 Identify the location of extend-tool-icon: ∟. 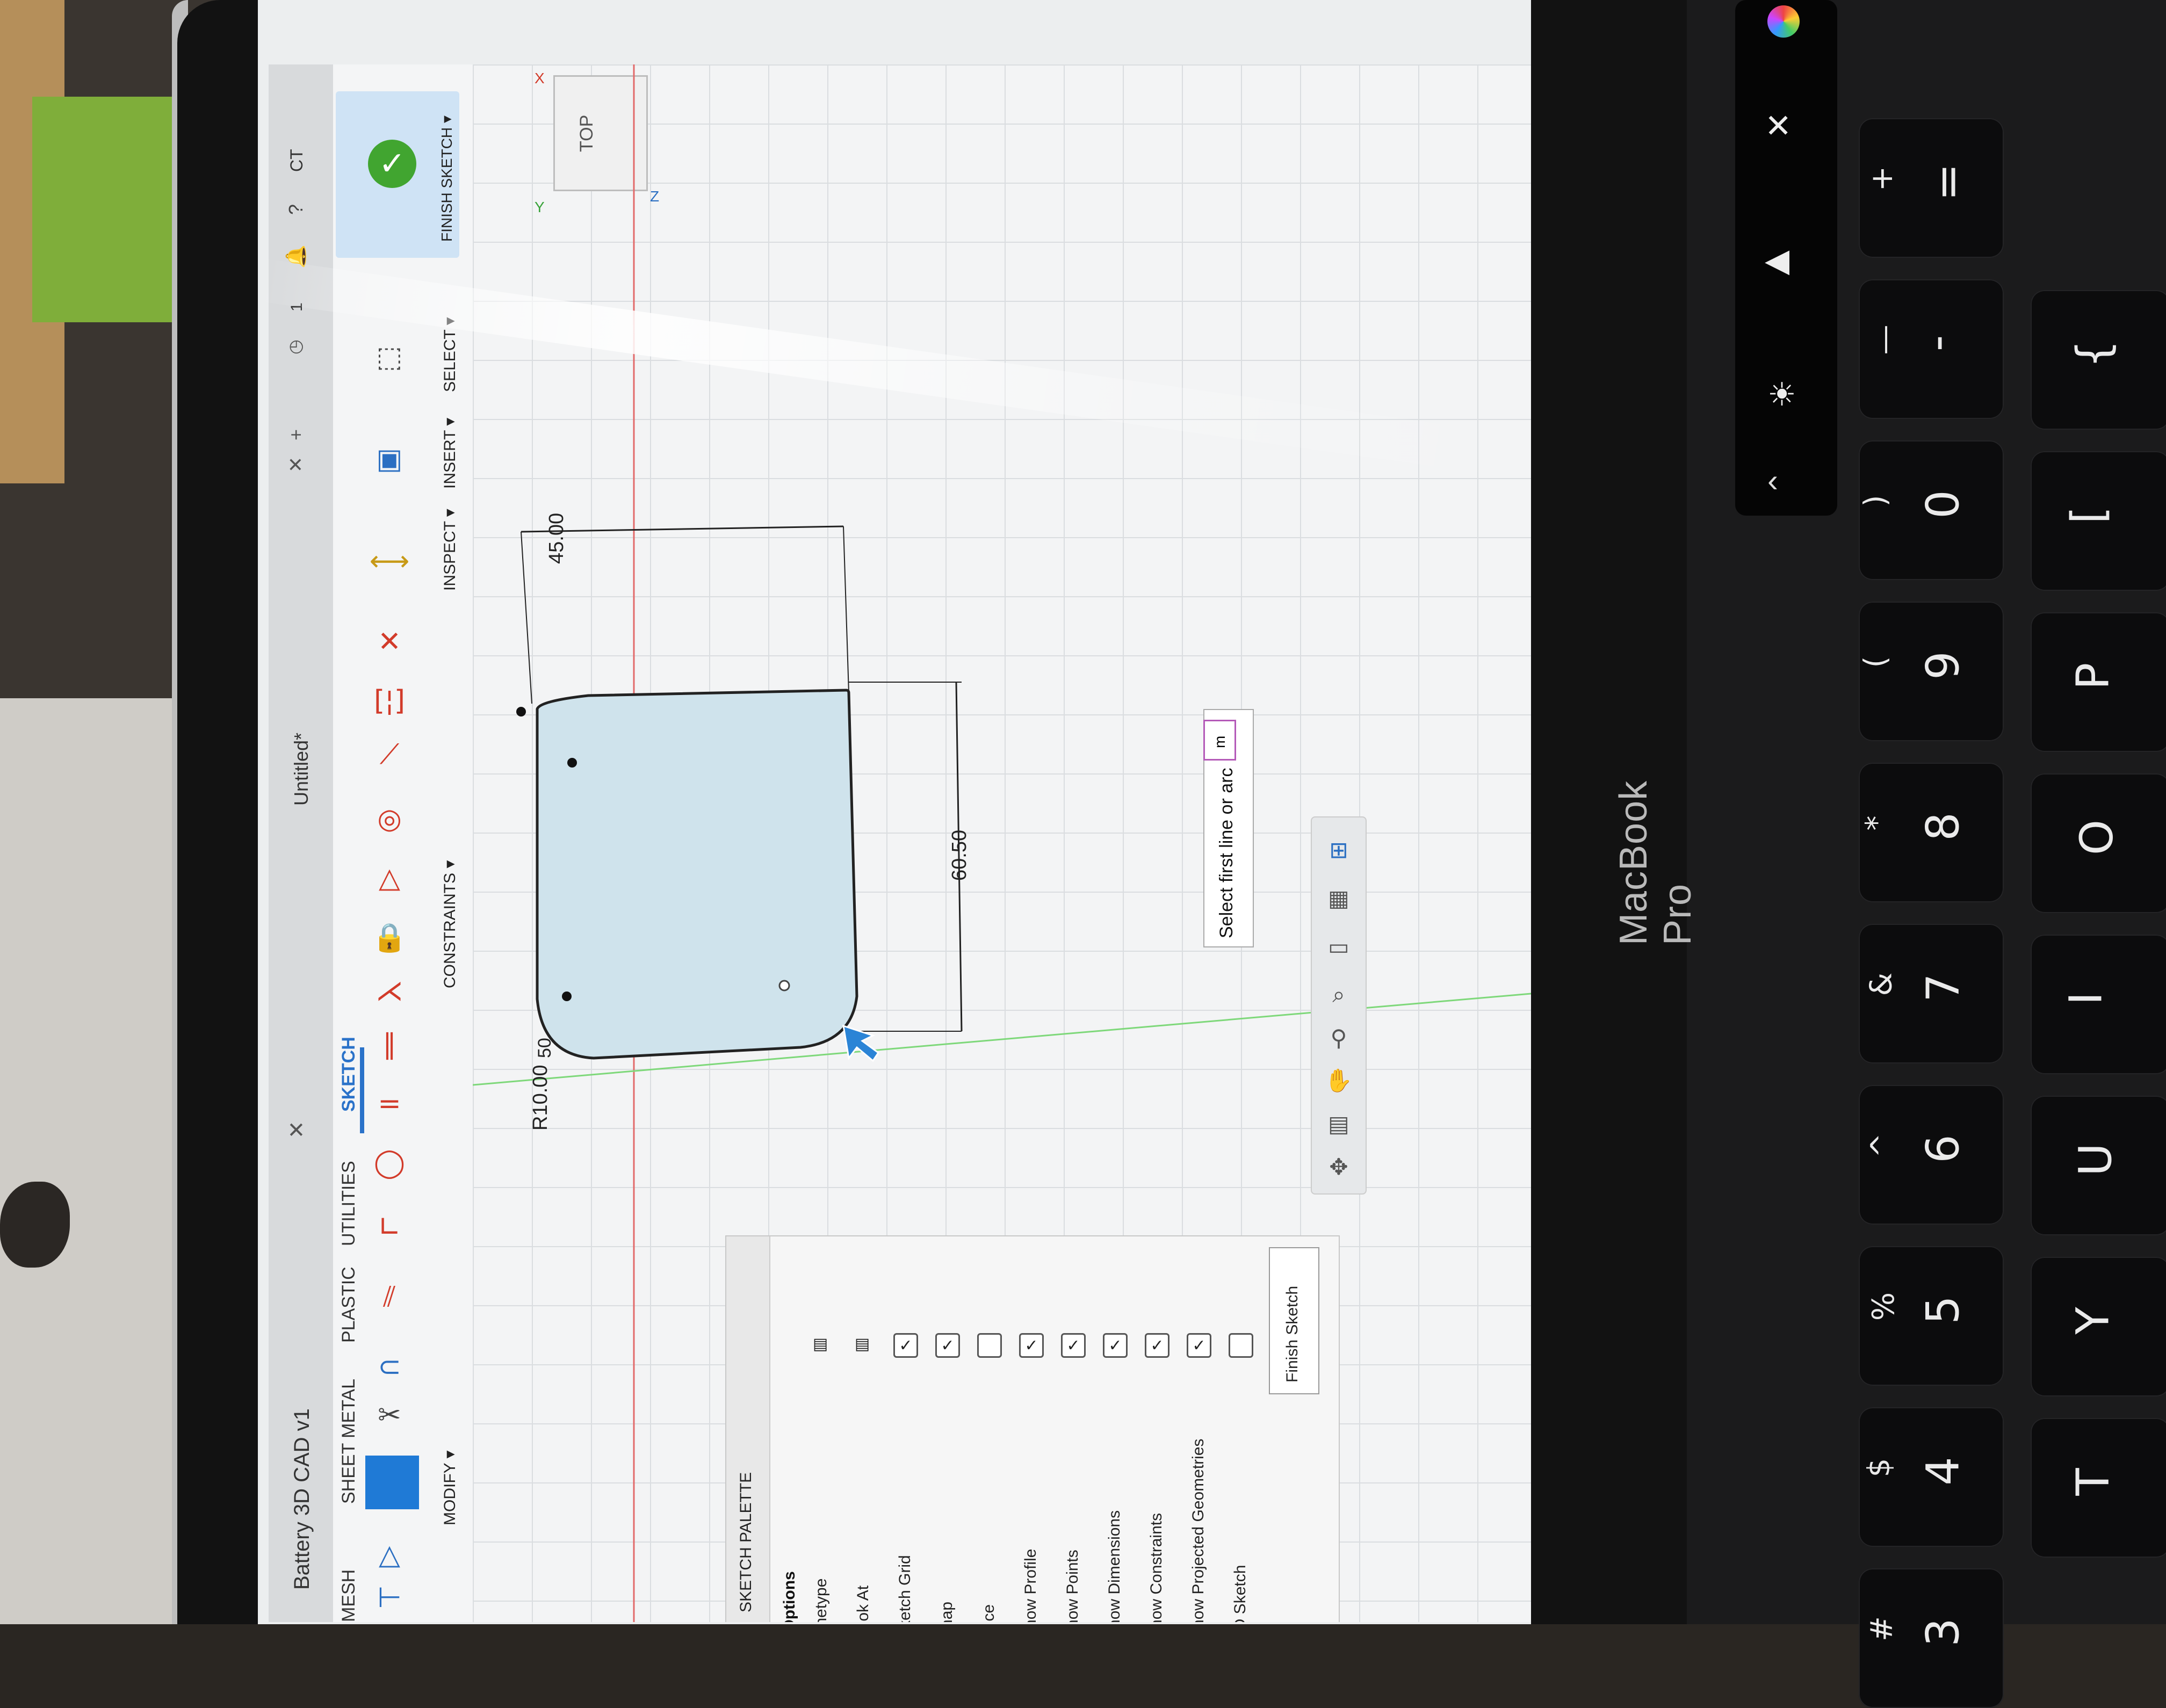
(389, 1227).